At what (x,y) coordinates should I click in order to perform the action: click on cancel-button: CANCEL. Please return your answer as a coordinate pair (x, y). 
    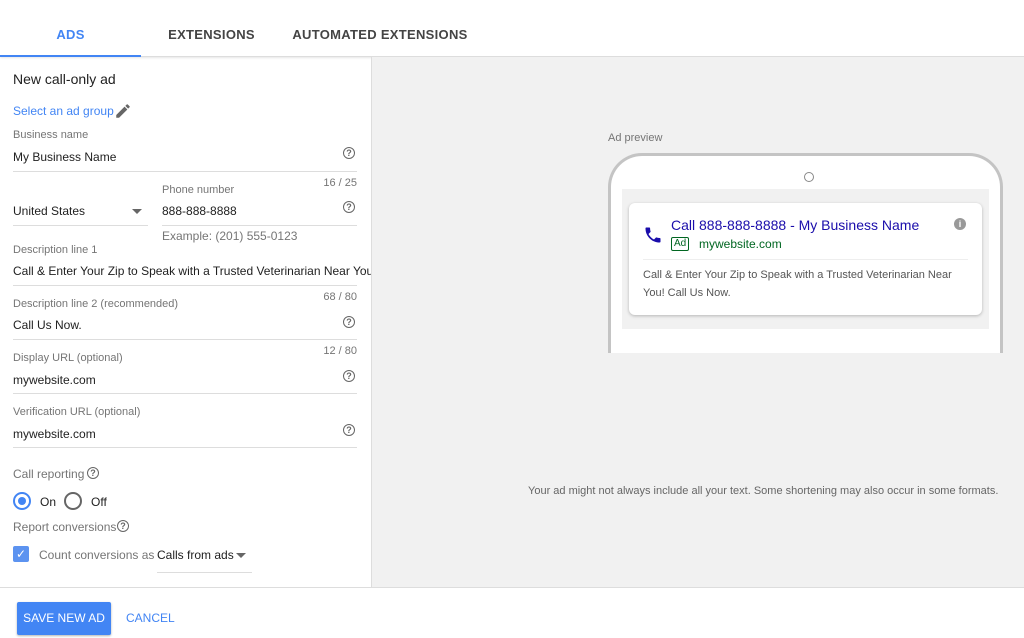
    Looking at the image, I should click on (150, 618).